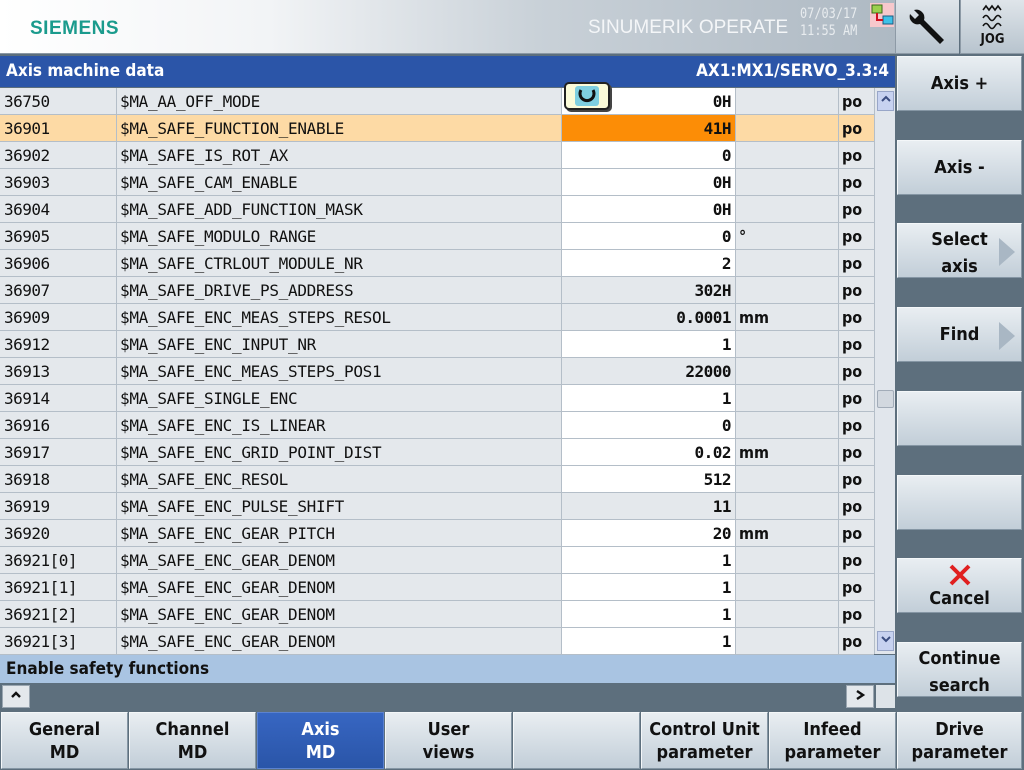  Describe the element at coordinates (649, 452) in the screenshot. I see `md-value-cell: 0.02` at that location.